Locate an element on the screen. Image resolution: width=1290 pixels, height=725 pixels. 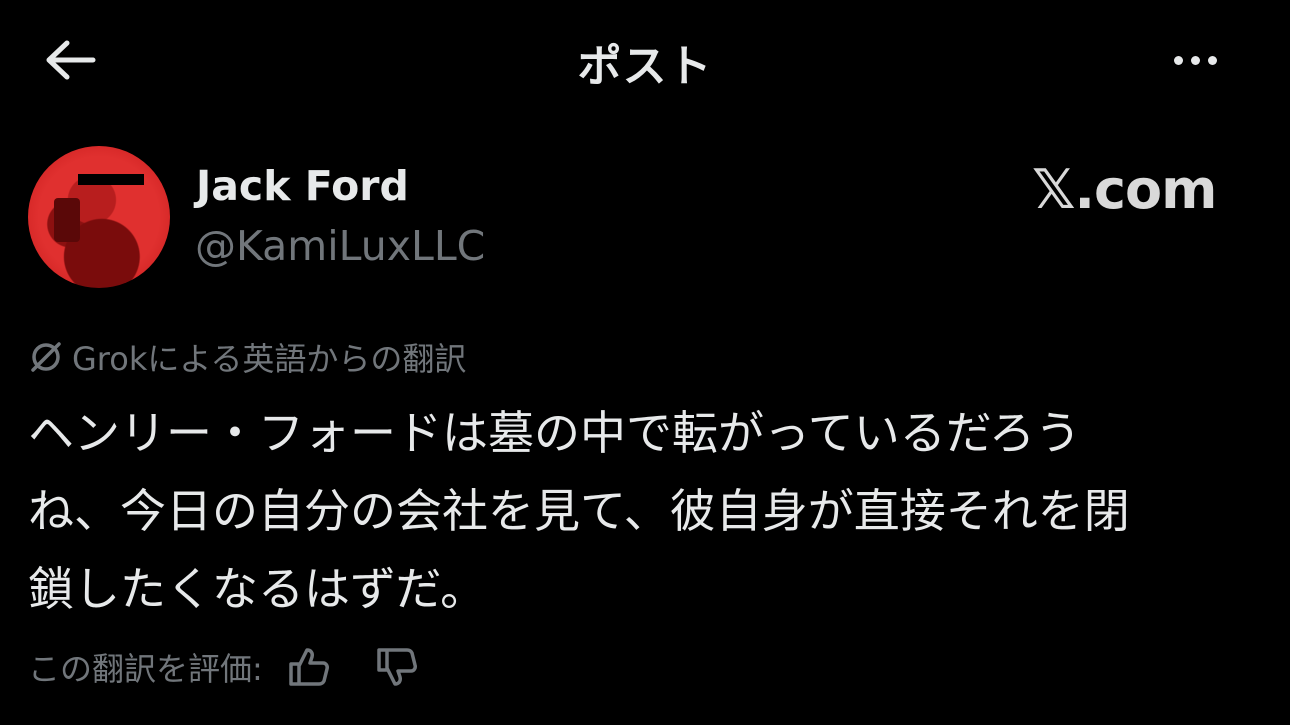
x-watermark: 𝕏.com is located at coordinates (1124, 189).